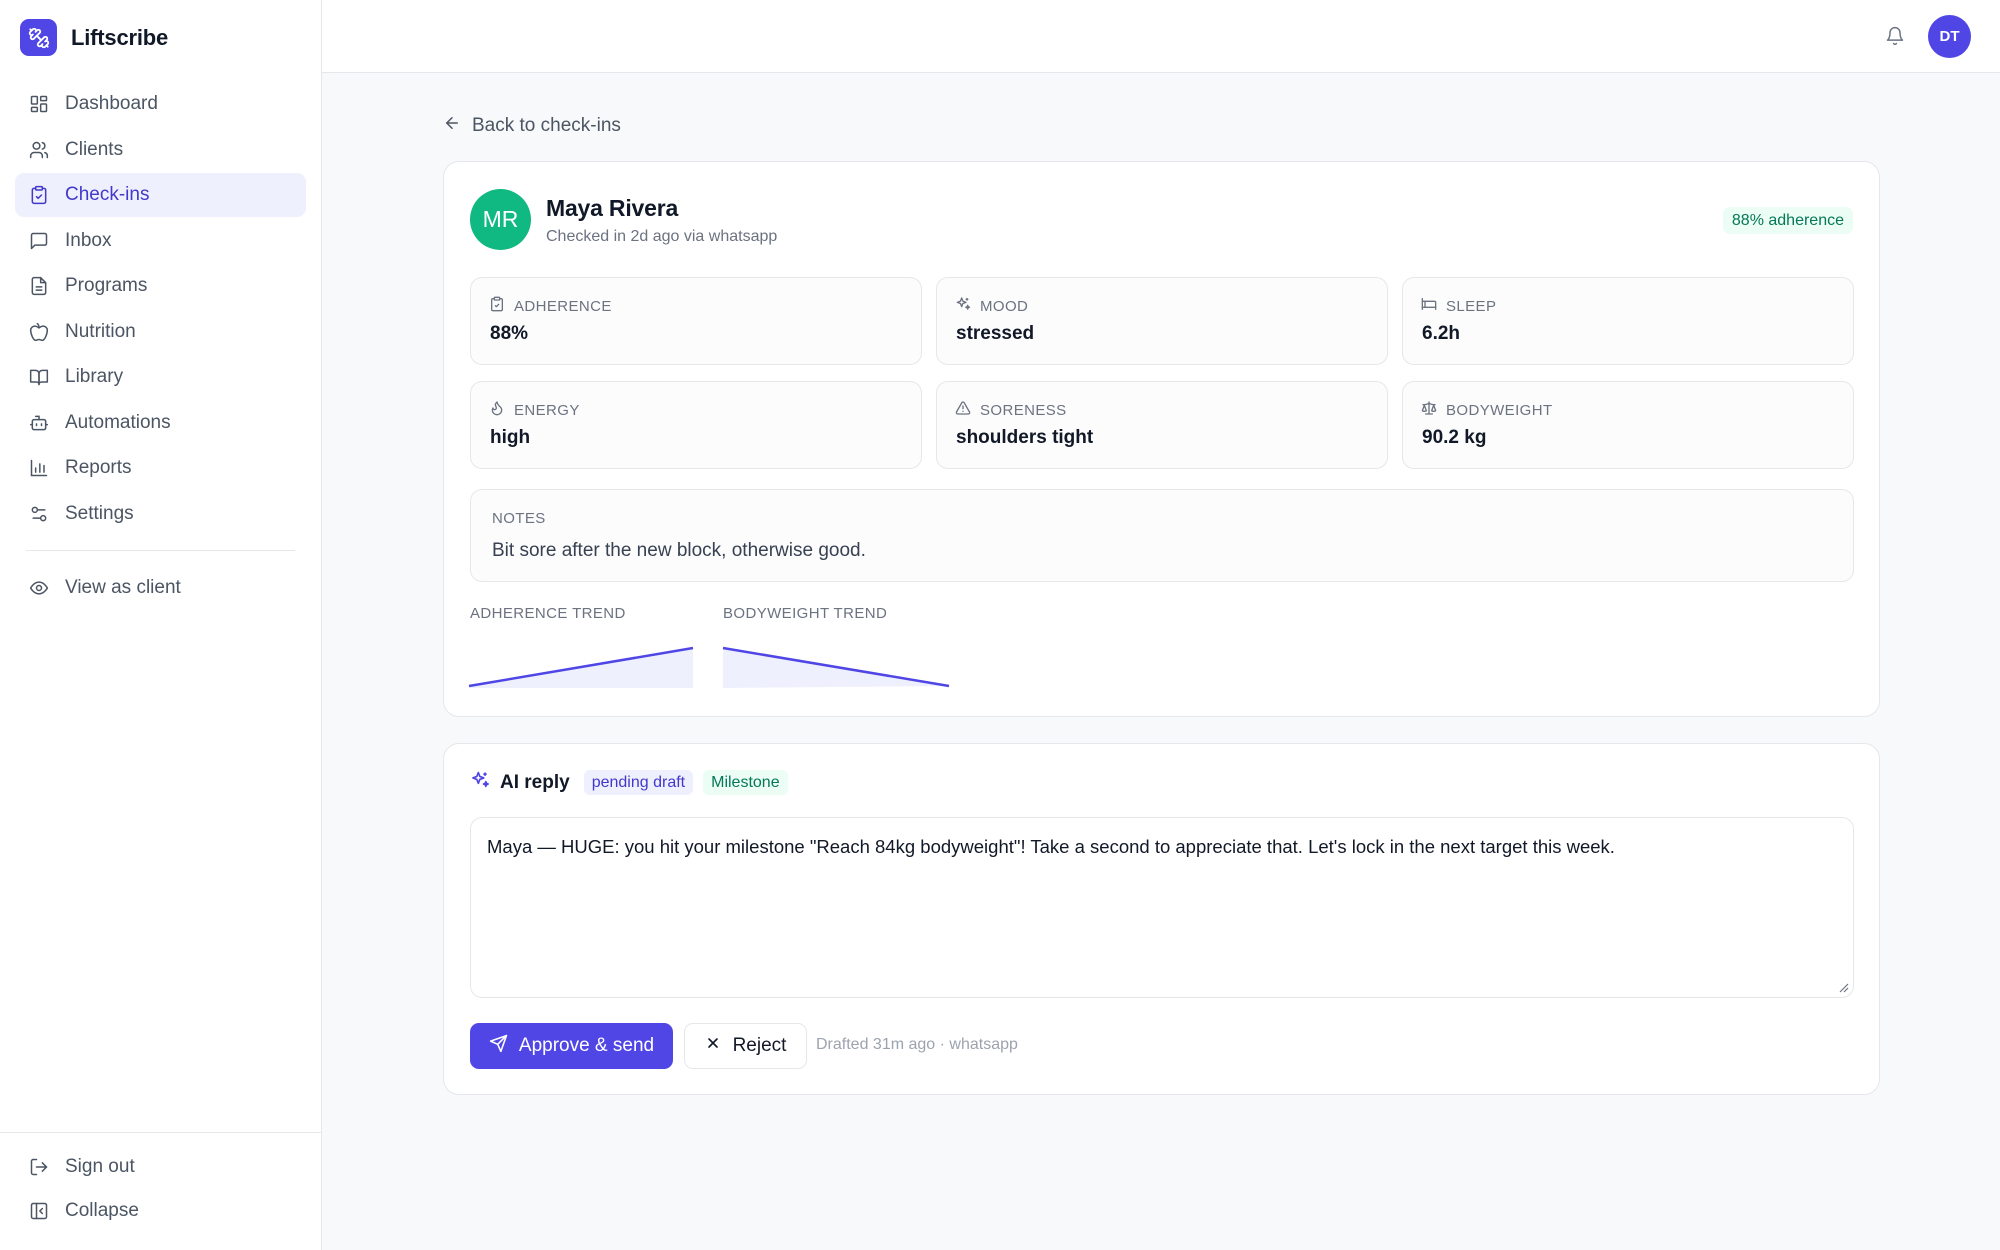 The height and width of the screenshot is (1250, 2000). I want to click on metric-mood: MOOD stressed, so click(1162, 321).